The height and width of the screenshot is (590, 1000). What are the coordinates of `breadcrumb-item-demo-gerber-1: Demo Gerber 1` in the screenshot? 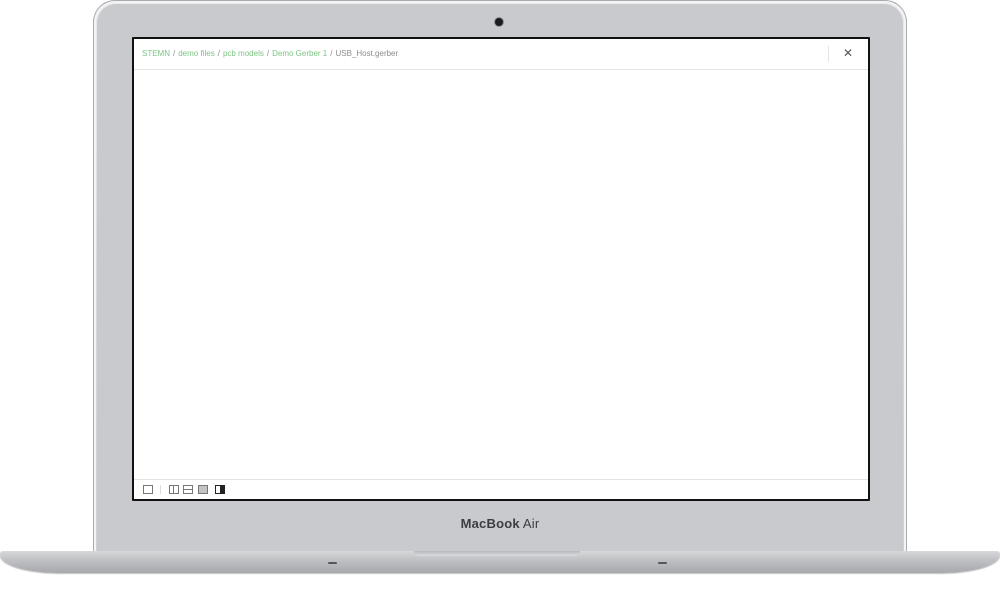 It's located at (299, 53).